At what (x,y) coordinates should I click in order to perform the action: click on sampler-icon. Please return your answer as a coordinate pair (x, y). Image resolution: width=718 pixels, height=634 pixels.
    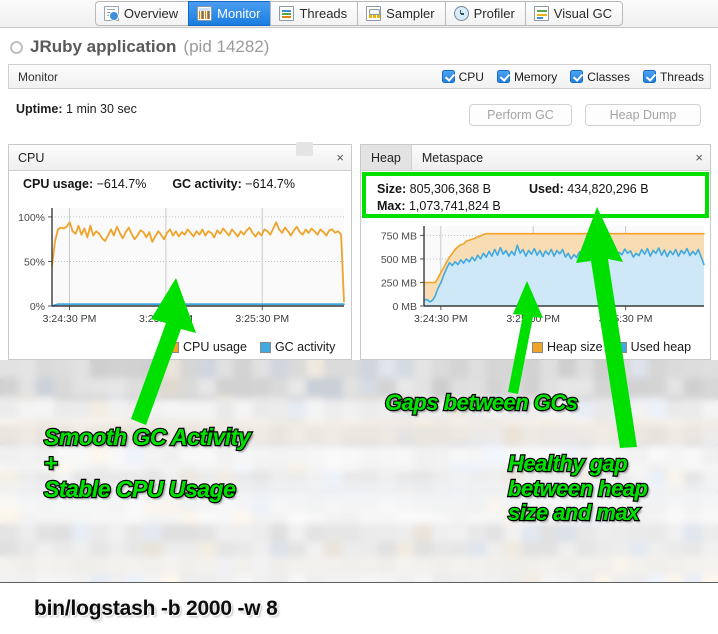
    Looking at the image, I should click on (374, 13).